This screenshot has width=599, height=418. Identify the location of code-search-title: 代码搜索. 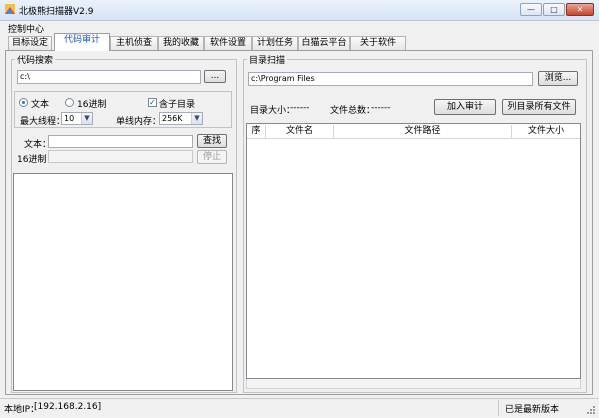
(35, 59).